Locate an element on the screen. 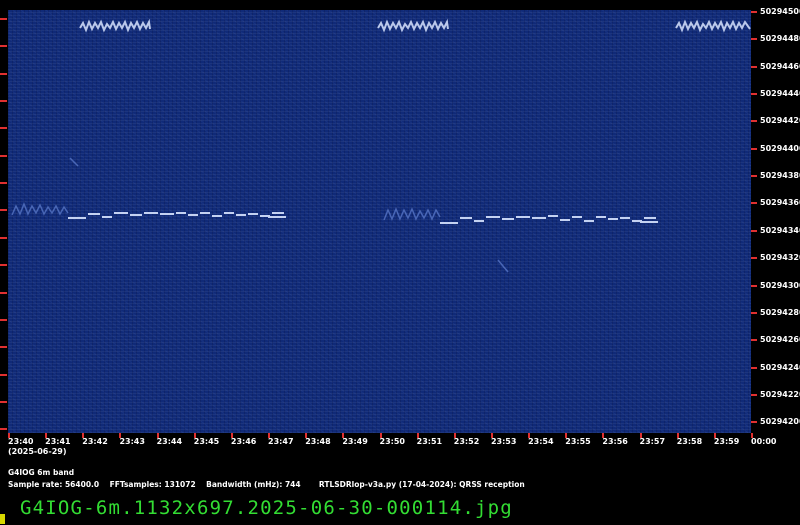 Image resolution: width=800 pixels, height=525 pixels. y-tick-label: 50294500 is located at coordinates (780, 11).